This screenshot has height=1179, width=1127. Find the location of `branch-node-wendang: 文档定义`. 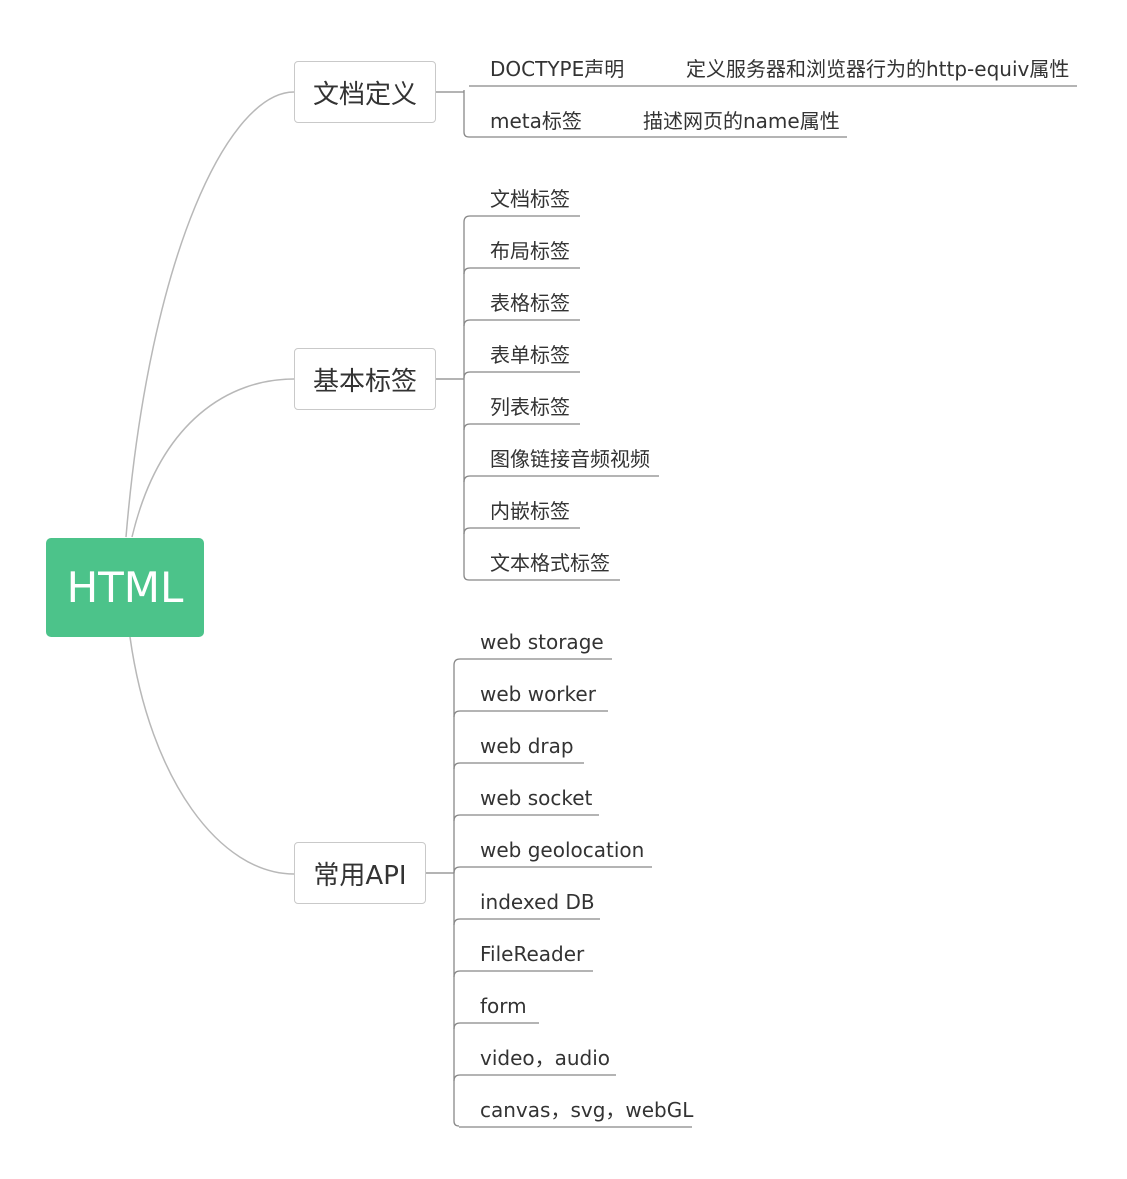

branch-node-wendang: 文档定义 is located at coordinates (365, 92).